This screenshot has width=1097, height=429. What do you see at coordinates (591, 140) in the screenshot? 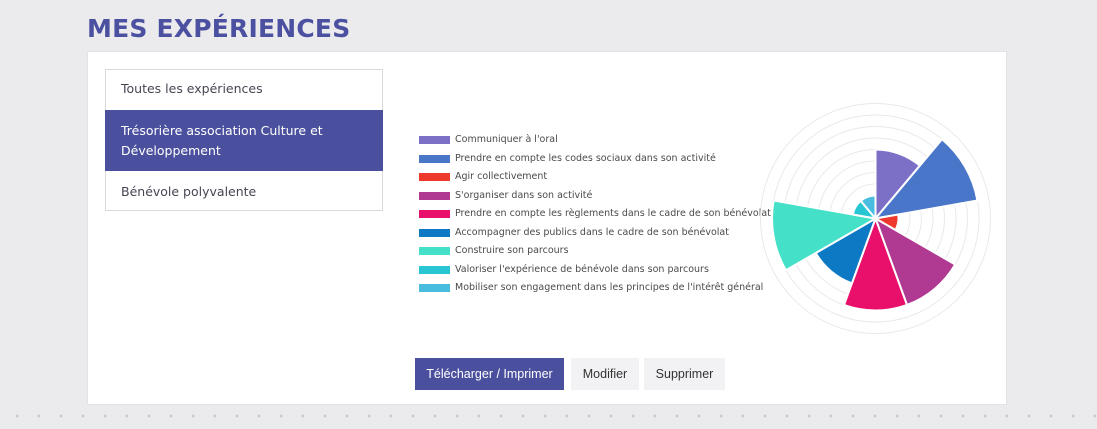
I see `legend-item: Communiquer à l'oral` at bounding box center [591, 140].